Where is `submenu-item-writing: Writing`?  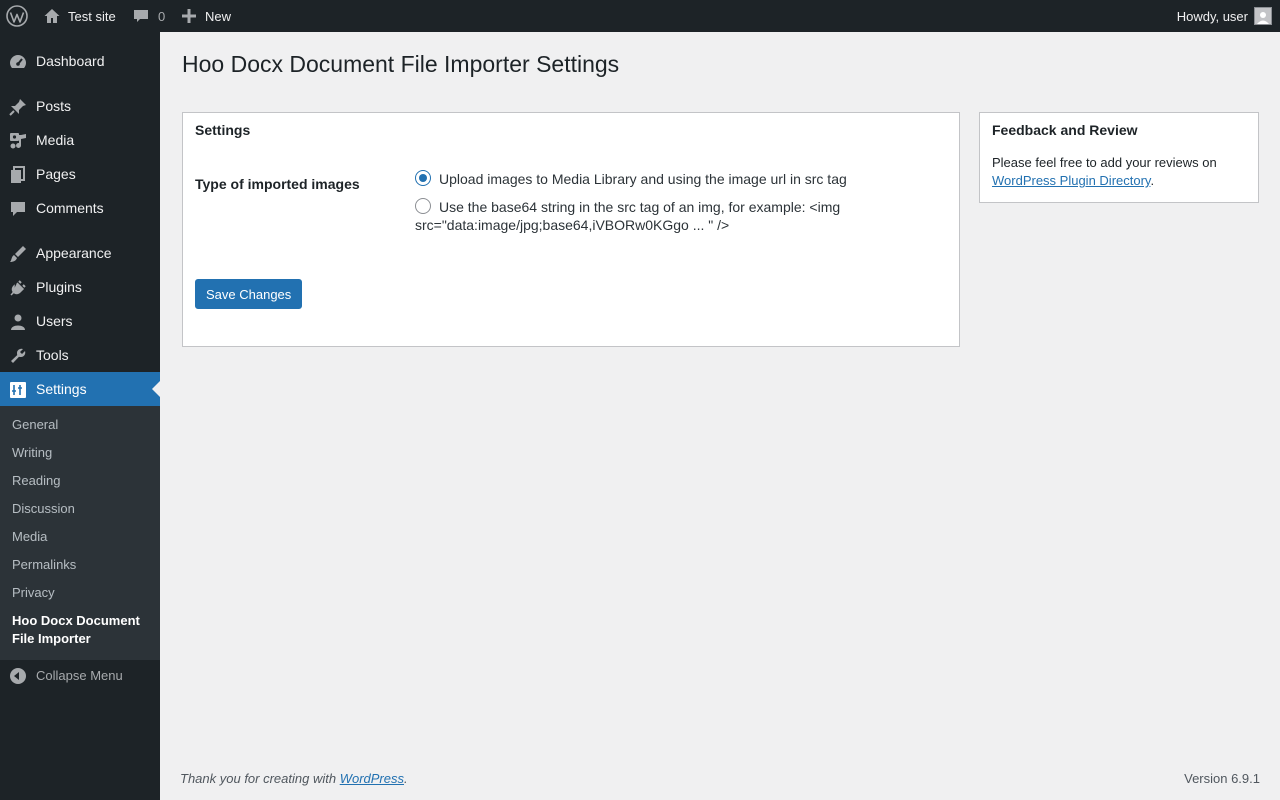
submenu-item-writing: Writing is located at coordinates (82, 453).